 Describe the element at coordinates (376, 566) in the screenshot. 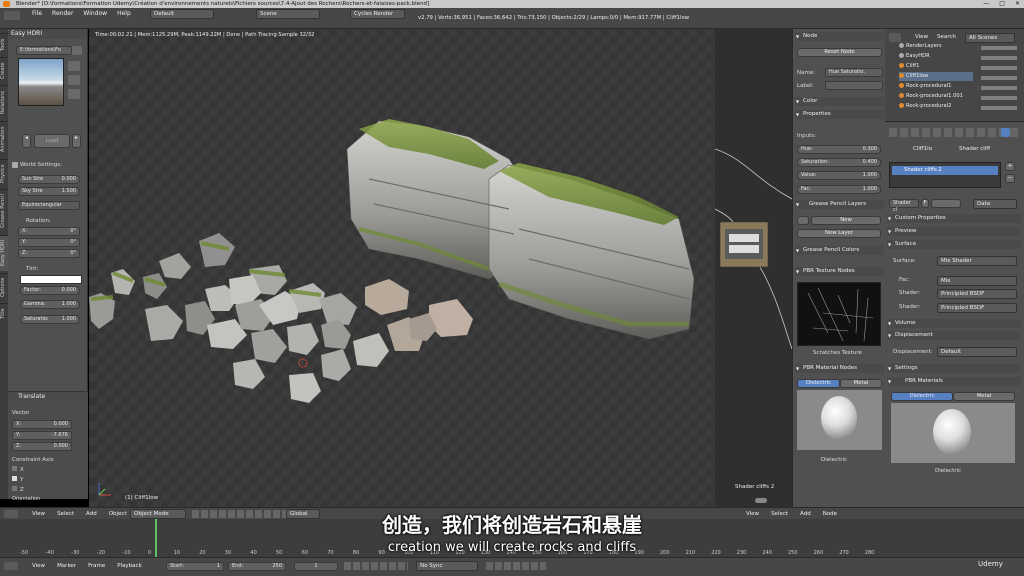

I see `playback-controls-icon` at that location.